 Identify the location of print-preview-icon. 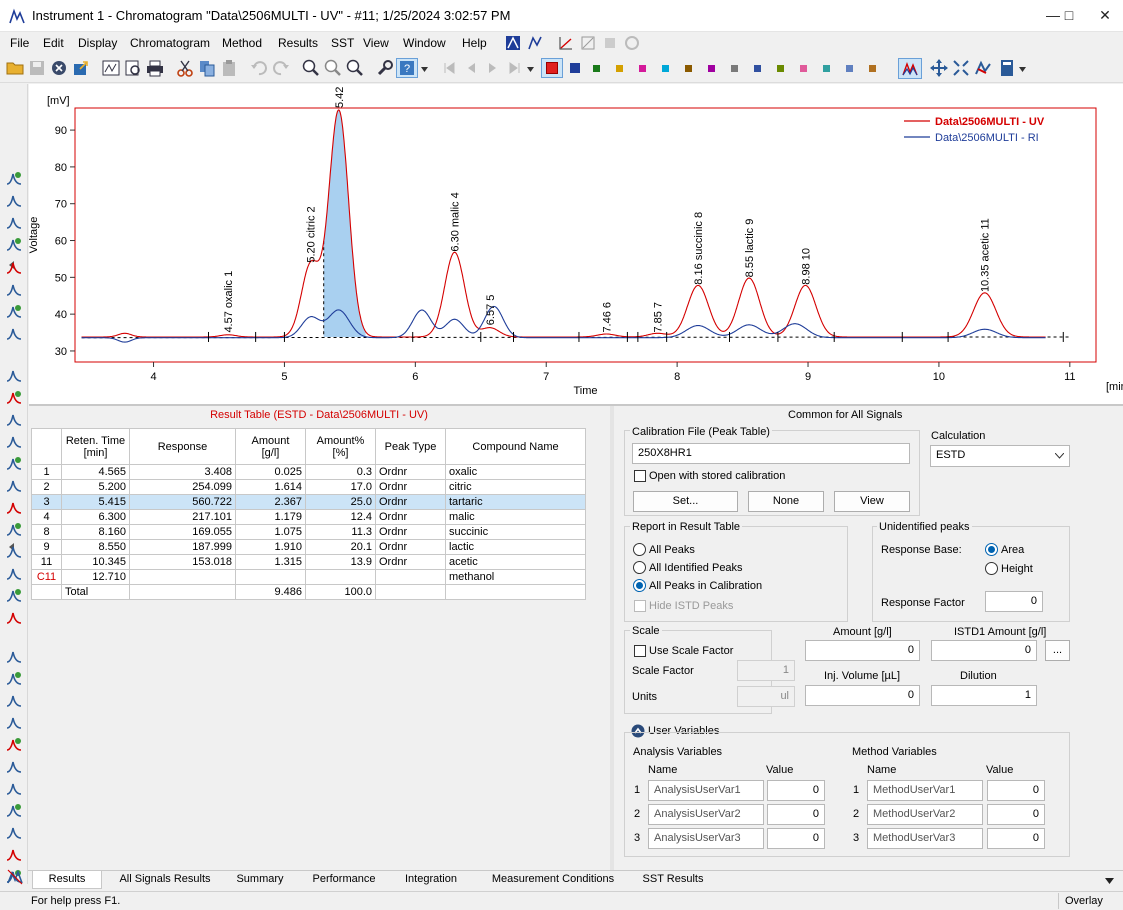
(133, 68).